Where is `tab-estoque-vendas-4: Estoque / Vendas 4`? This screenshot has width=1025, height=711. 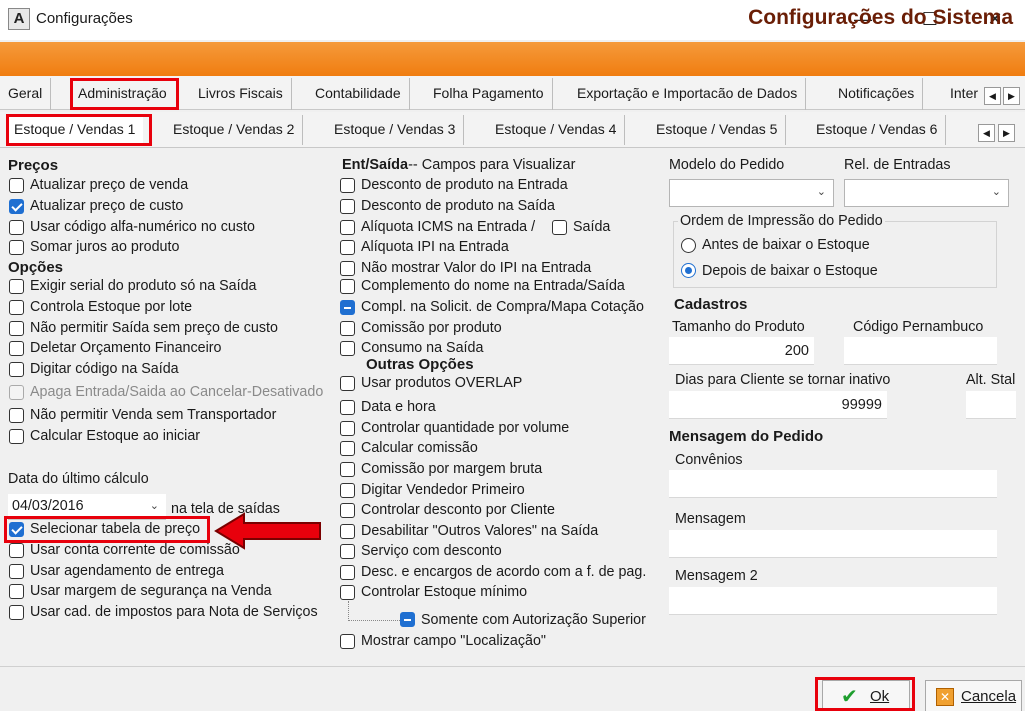
tab-estoque-vendas-4: Estoque / Vendas 4 is located at coordinates (556, 130).